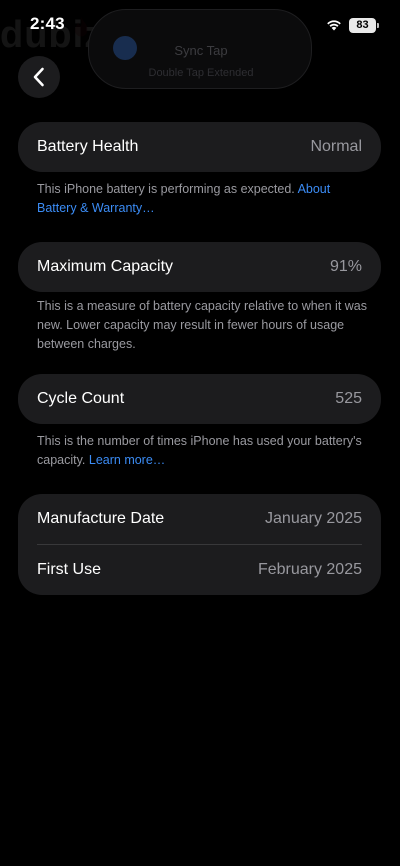 Image resolution: width=400 pixels, height=866 pixels. I want to click on battery-level: 83, so click(362, 25).